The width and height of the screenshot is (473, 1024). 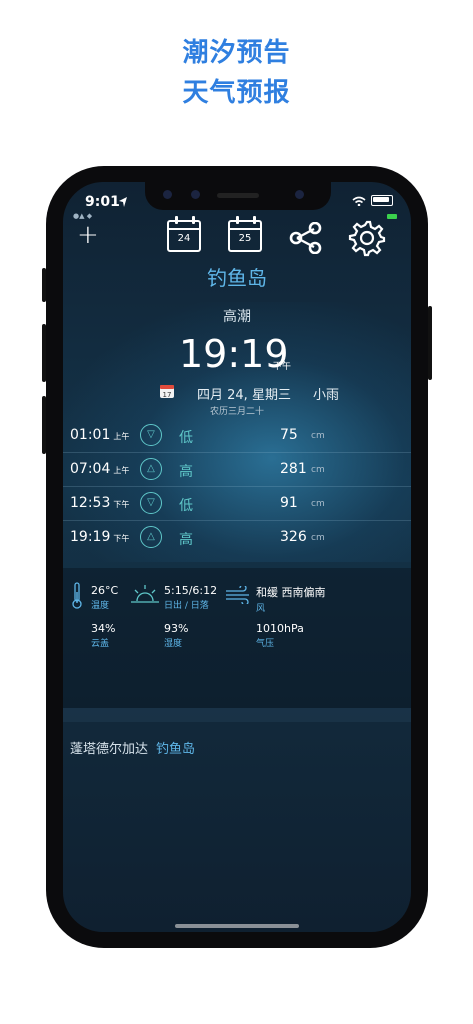 I want to click on home-indicator, so click(x=237, y=926).